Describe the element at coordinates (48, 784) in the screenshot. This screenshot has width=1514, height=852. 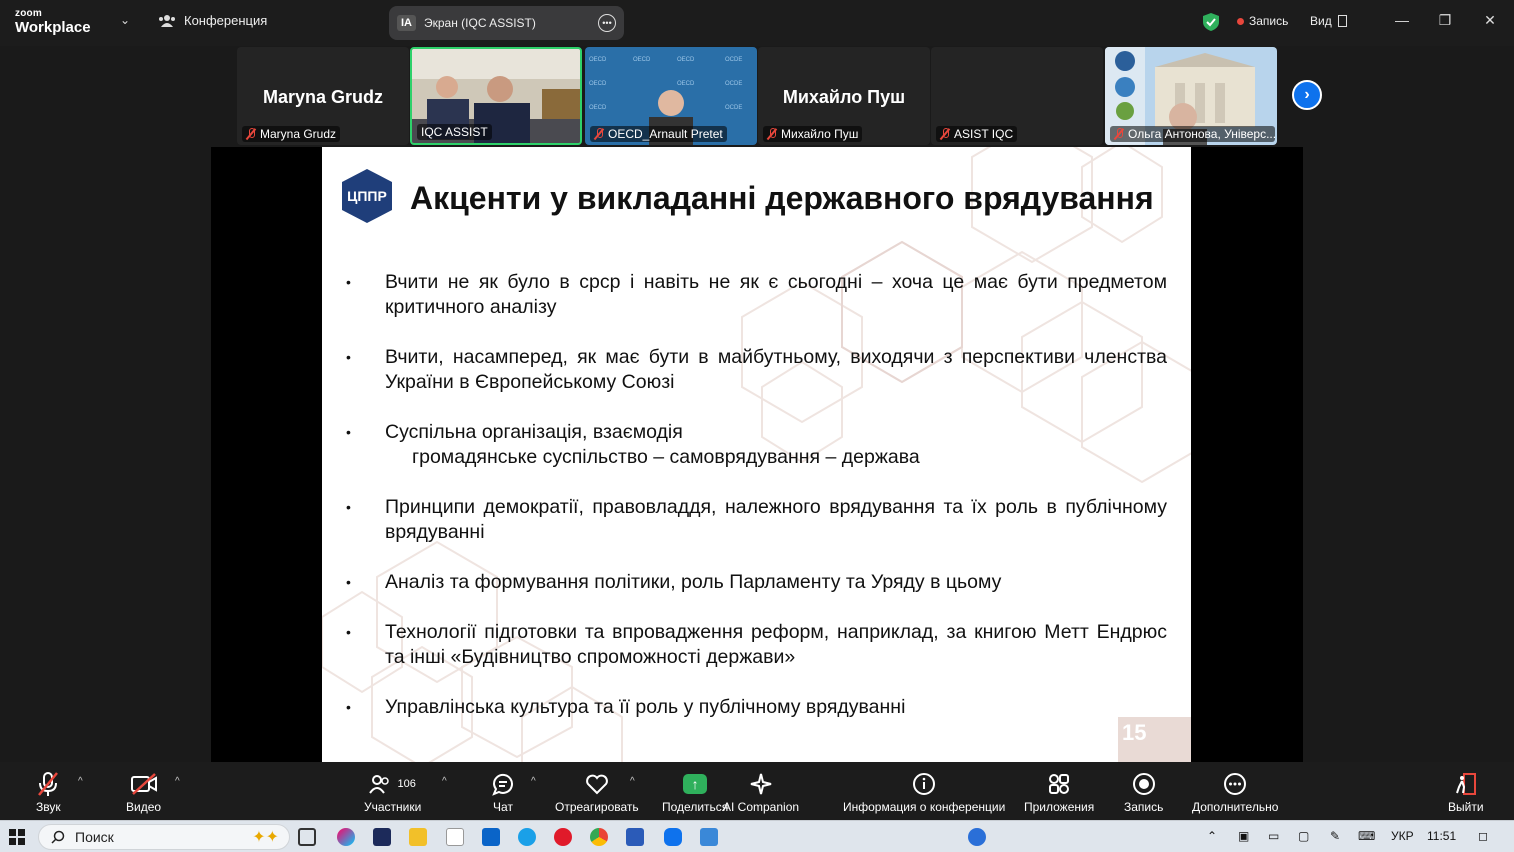
I see `microphone-muted-icon` at that location.